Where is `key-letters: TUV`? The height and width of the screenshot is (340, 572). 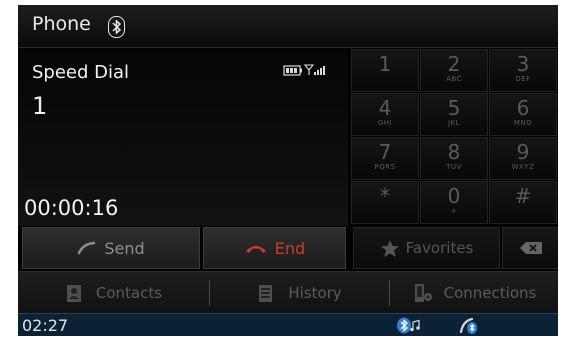
key-letters: TUV is located at coordinates (454, 167).